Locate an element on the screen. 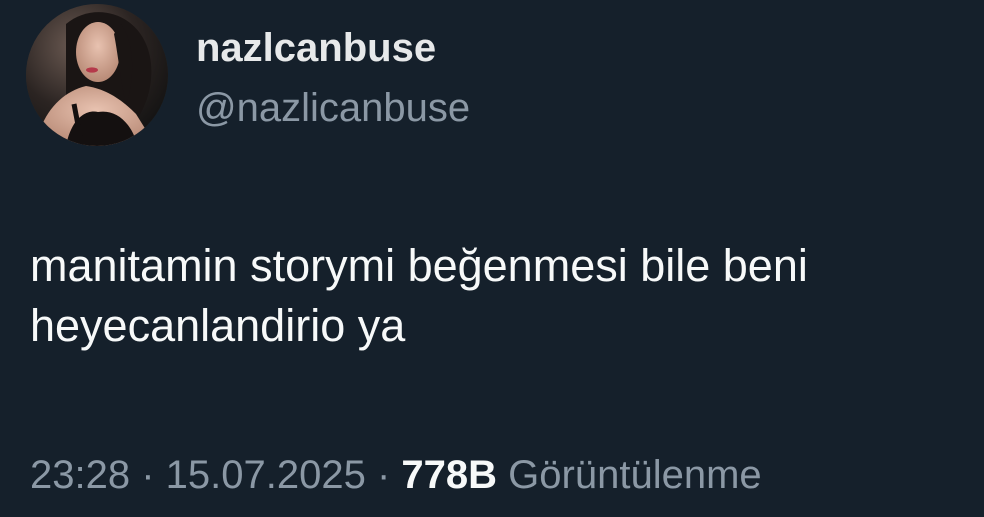 This screenshot has width=984, height=517. avatar-photo-icon is located at coordinates (97, 75).